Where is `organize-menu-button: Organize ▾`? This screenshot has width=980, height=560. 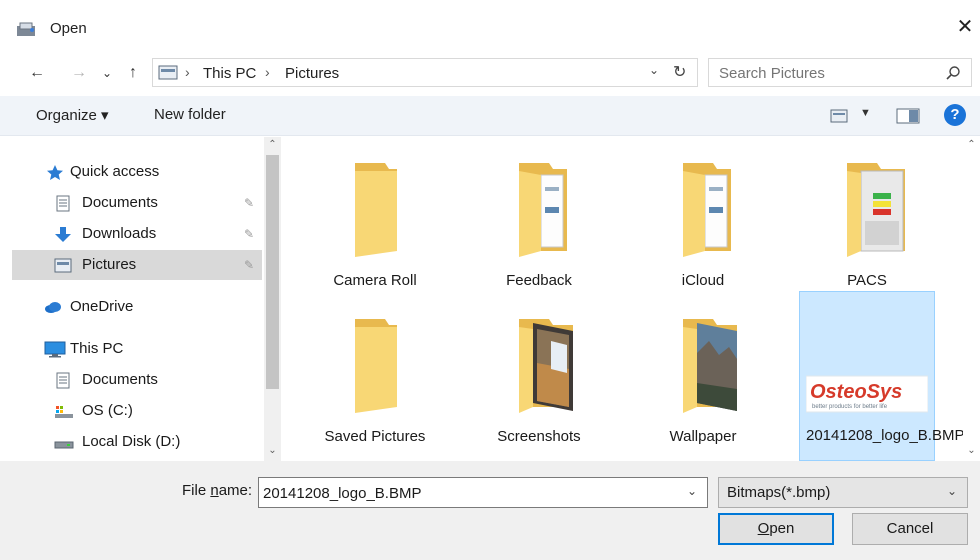 organize-menu-button: Organize ▾ is located at coordinates (72, 115).